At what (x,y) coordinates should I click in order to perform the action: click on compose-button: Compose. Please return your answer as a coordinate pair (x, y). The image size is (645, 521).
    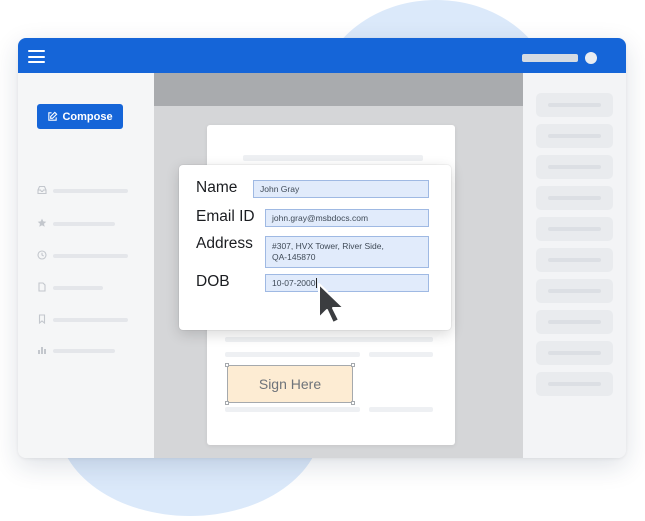
    Looking at the image, I should click on (80, 116).